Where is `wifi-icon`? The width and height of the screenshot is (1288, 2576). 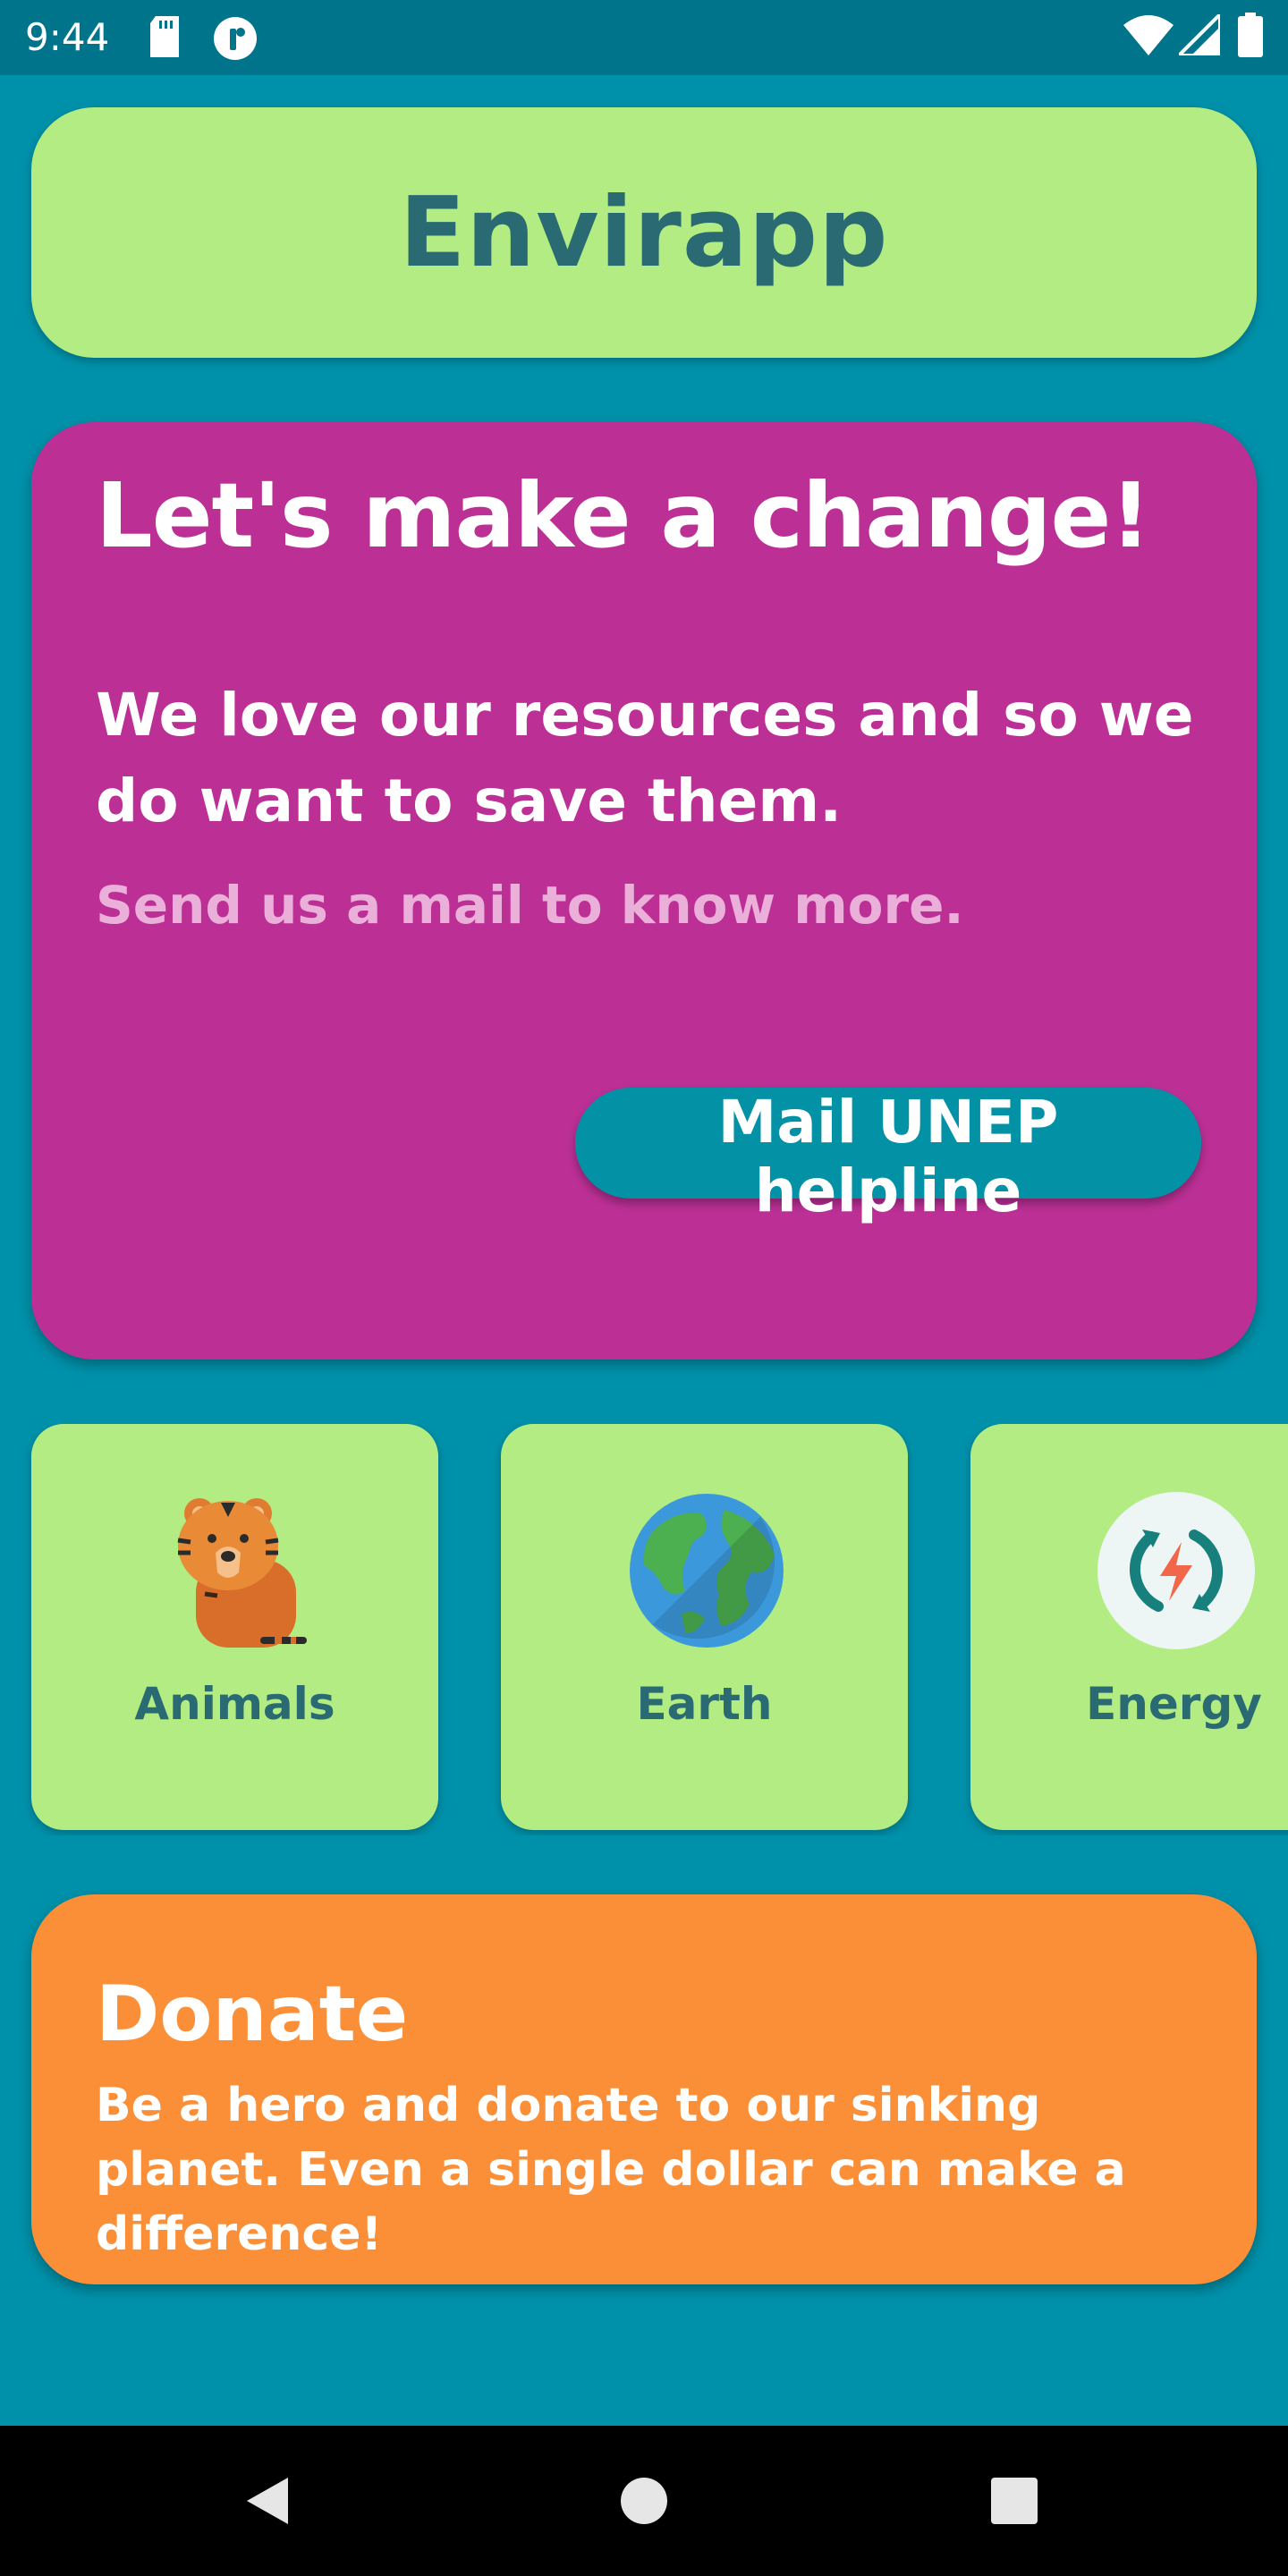 wifi-icon is located at coordinates (1148, 36).